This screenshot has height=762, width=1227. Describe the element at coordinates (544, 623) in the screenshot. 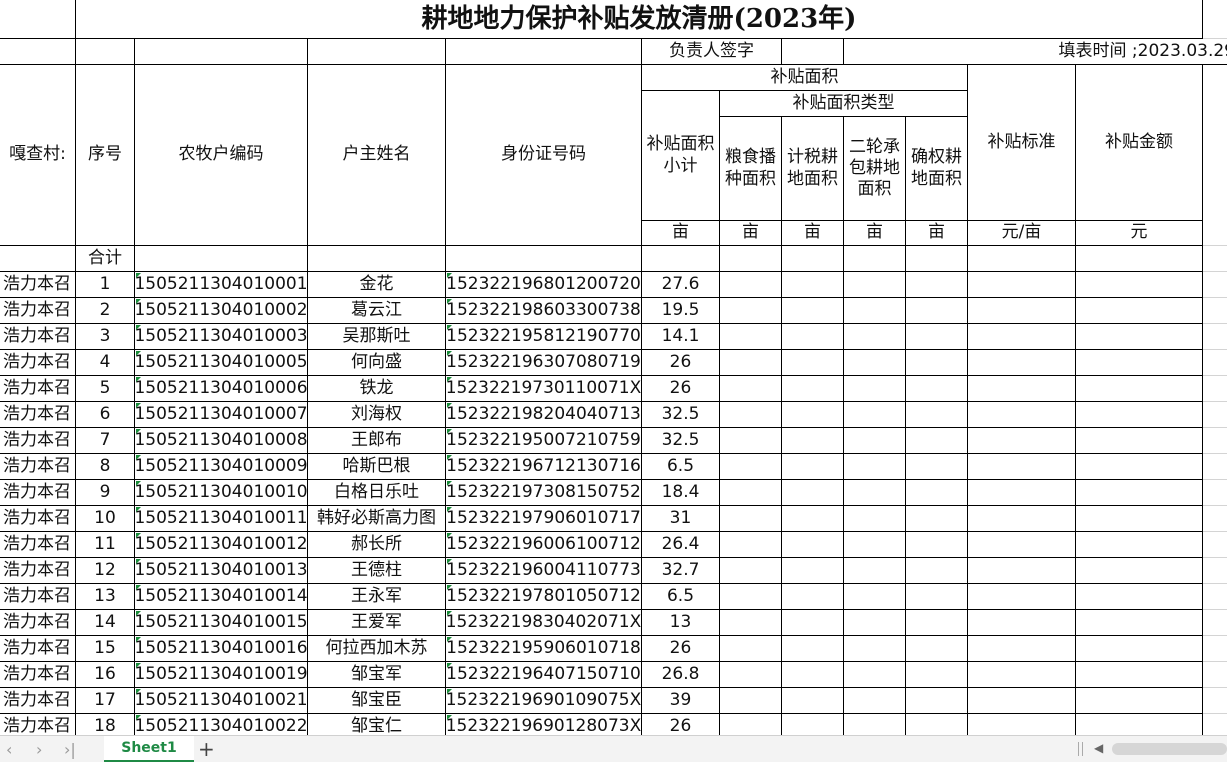

I see `id-cell: 15232219830402071X` at that location.